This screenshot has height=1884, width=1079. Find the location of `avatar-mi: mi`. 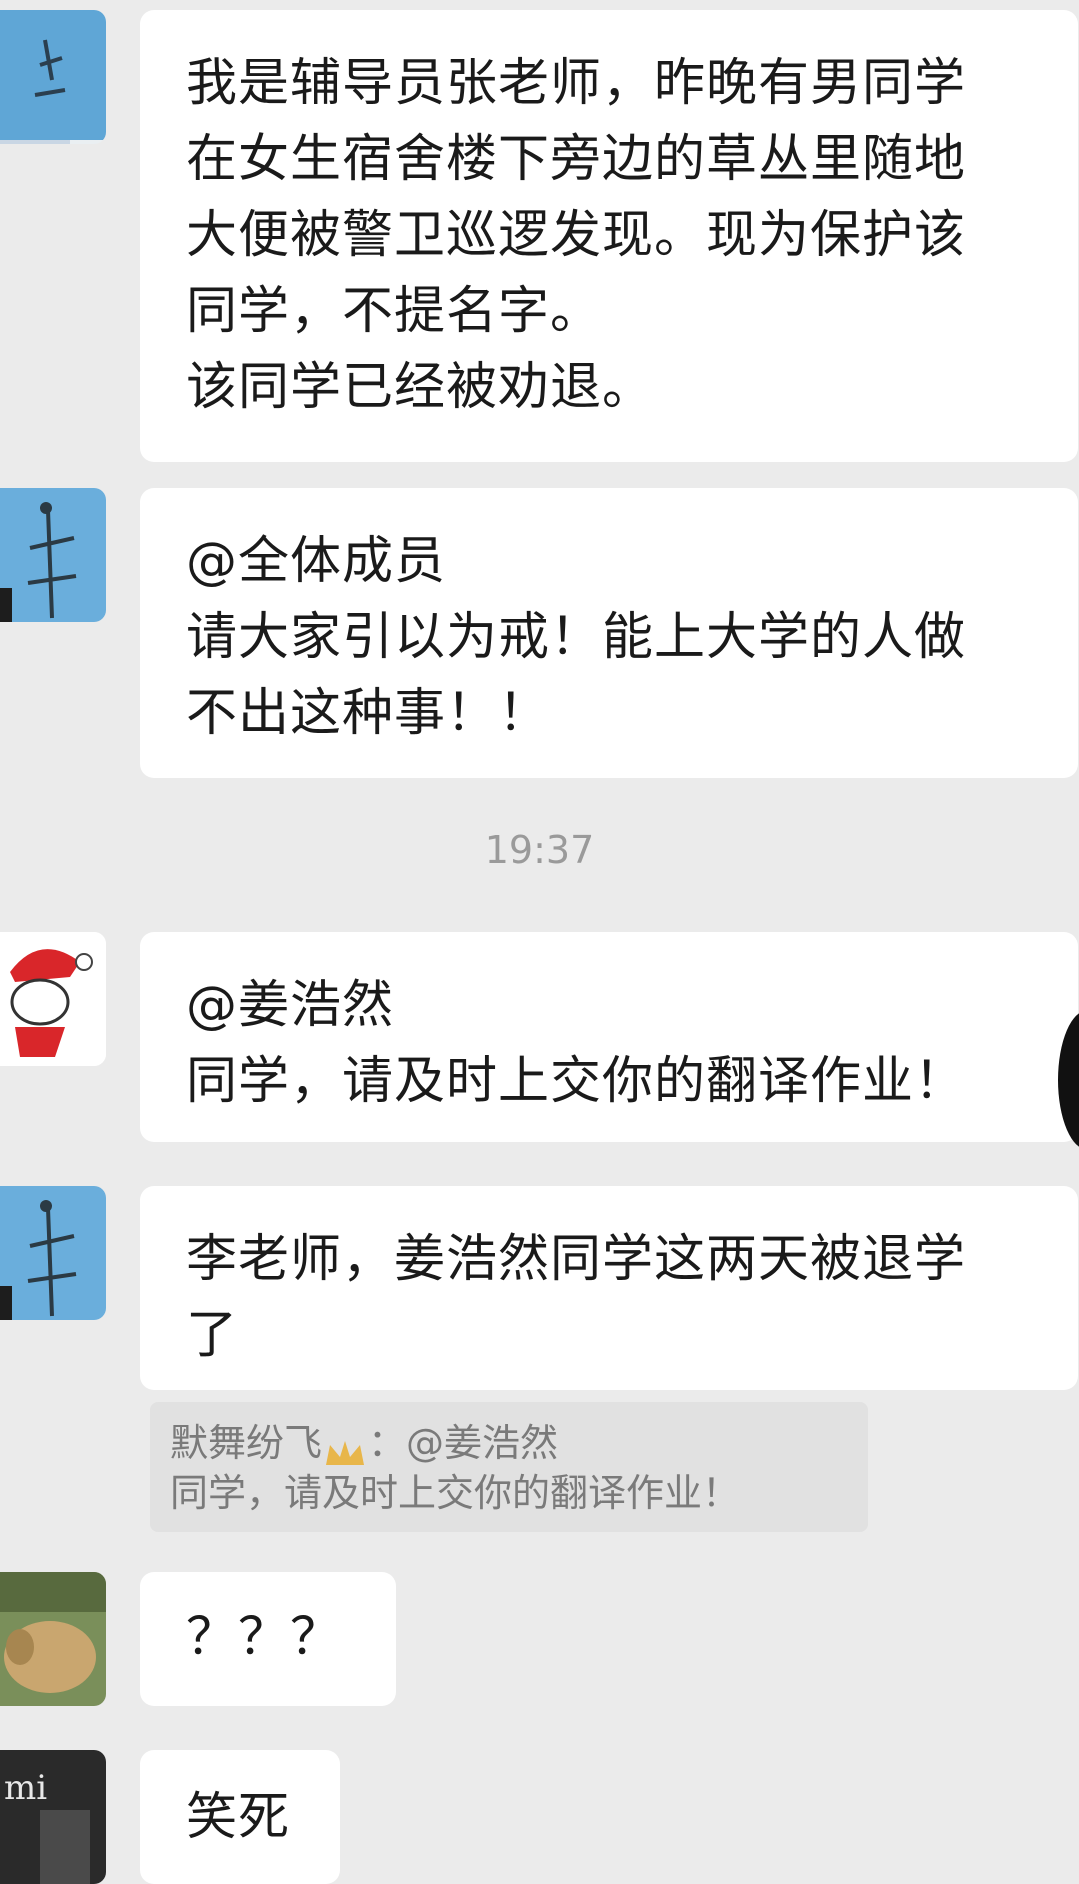

avatar-mi: mi is located at coordinates (53, 1817).